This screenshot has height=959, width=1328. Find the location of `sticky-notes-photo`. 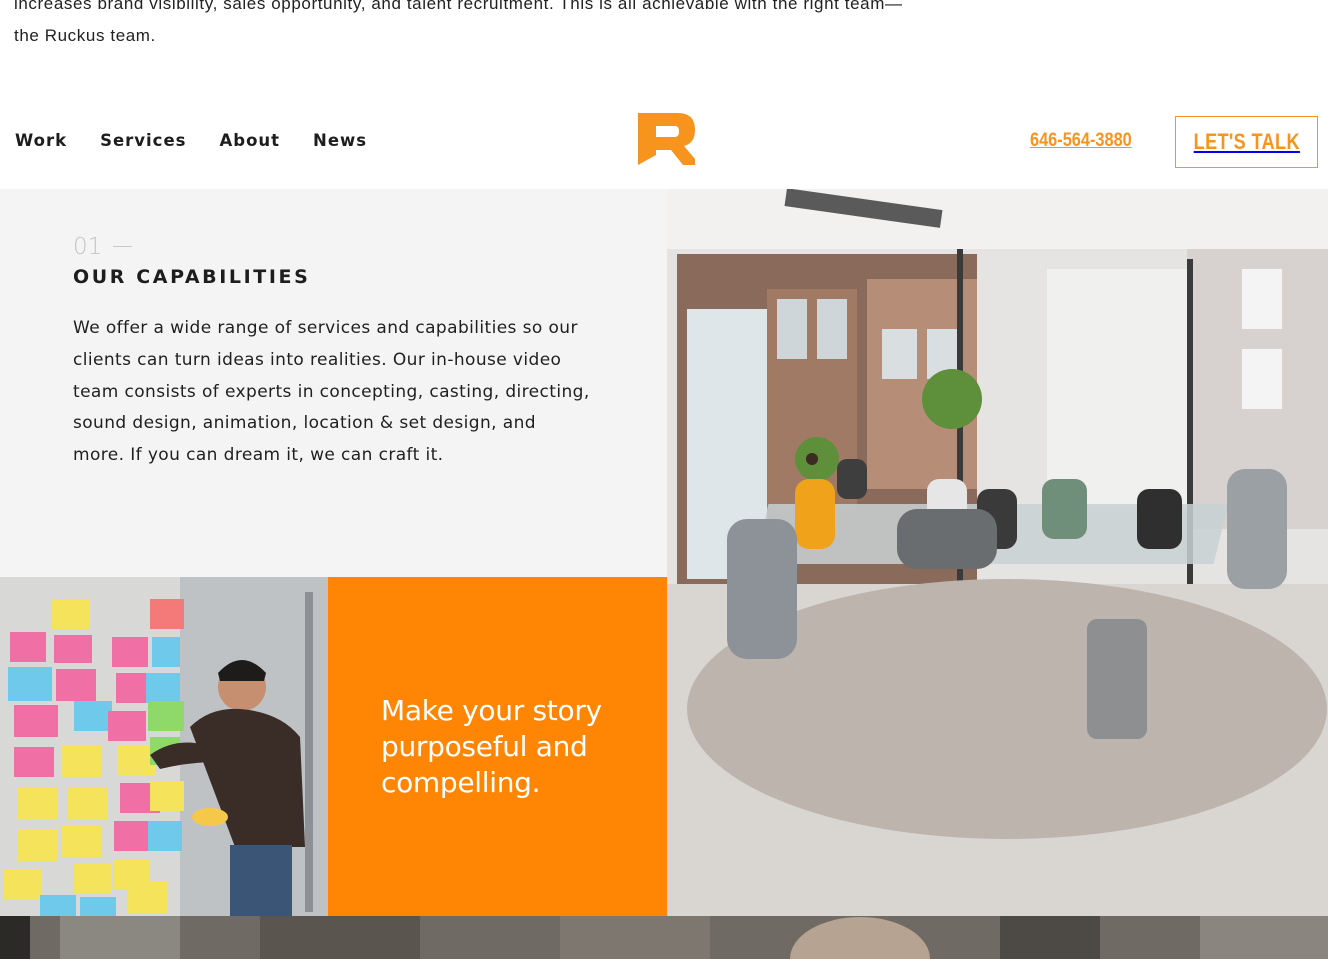

sticky-notes-photo is located at coordinates (164, 746).